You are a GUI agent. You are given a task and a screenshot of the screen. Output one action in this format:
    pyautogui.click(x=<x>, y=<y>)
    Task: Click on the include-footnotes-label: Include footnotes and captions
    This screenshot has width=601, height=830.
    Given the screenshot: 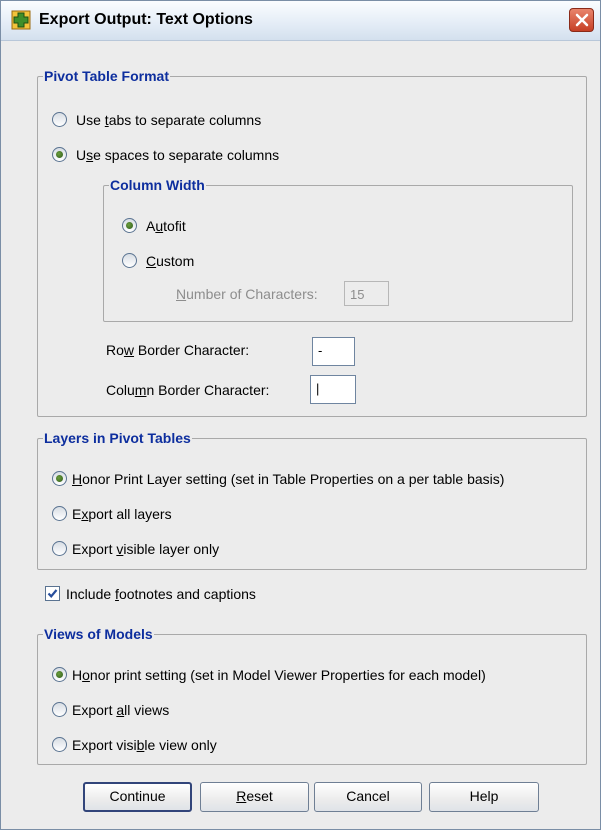 What is the action you would take?
    pyautogui.click(x=161, y=594)
    